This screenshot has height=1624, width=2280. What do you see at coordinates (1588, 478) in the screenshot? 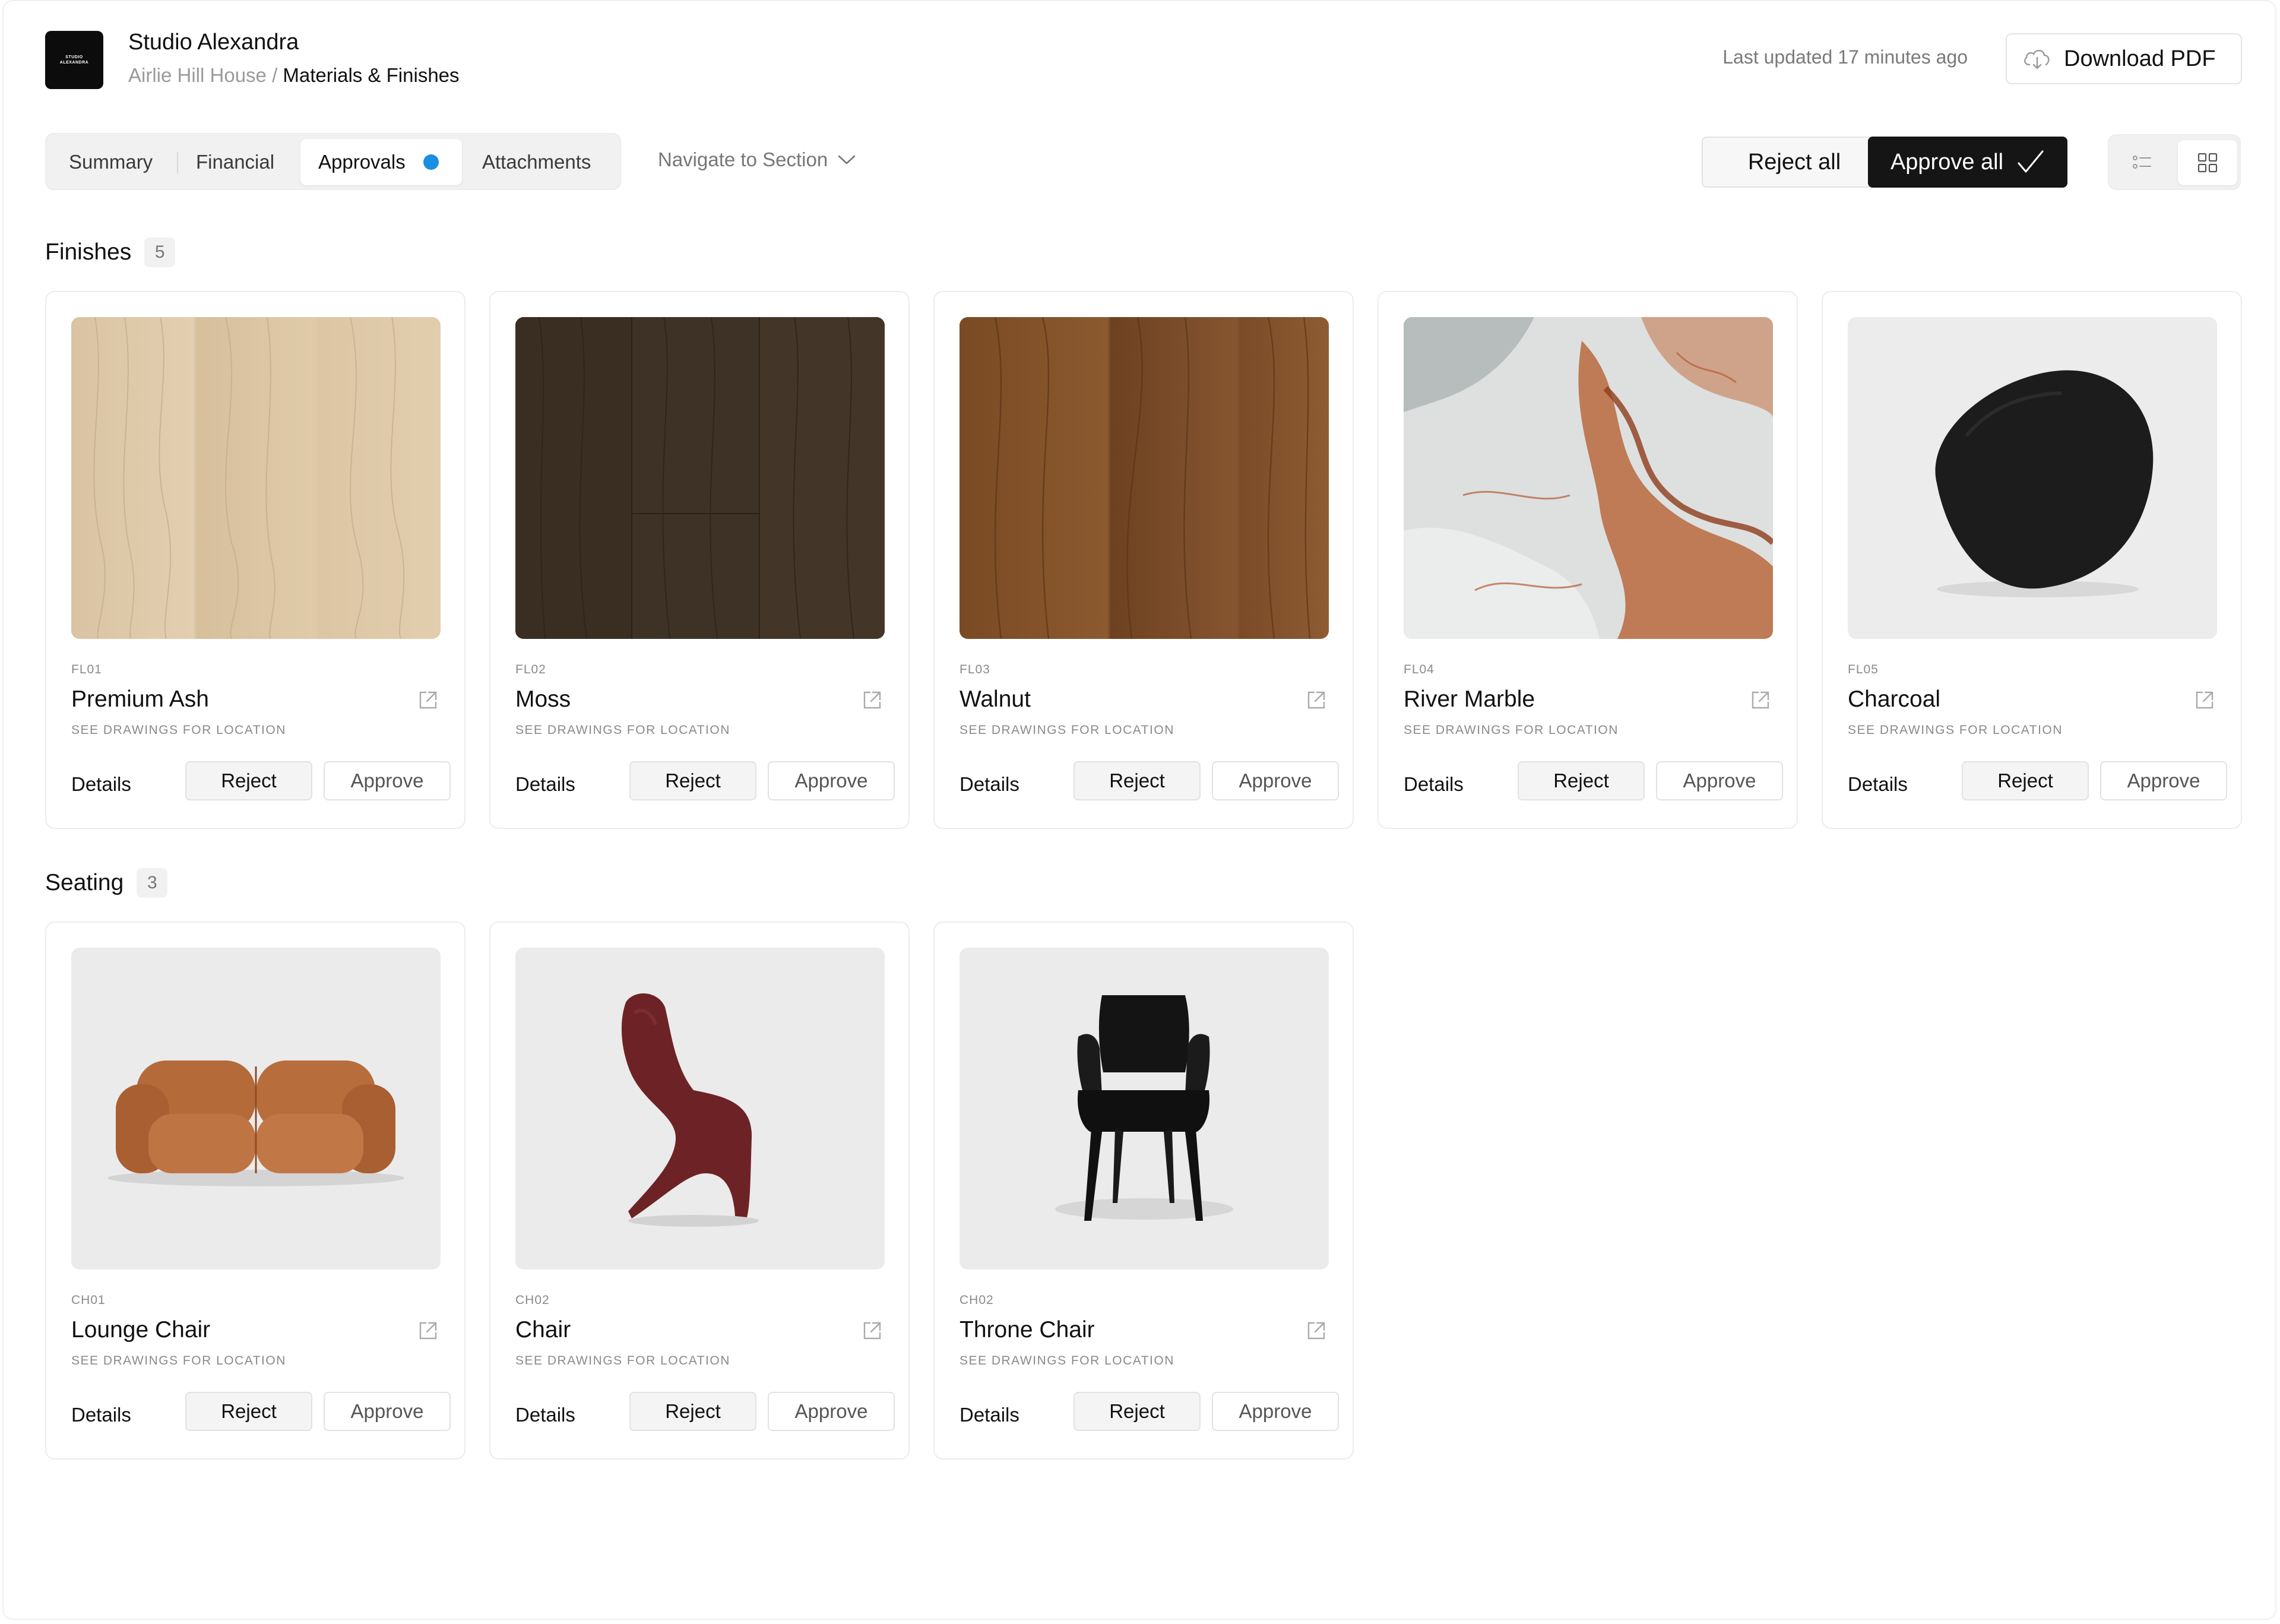
I see `material-image-red-veined-marble` at bounding box center [1588, 478].